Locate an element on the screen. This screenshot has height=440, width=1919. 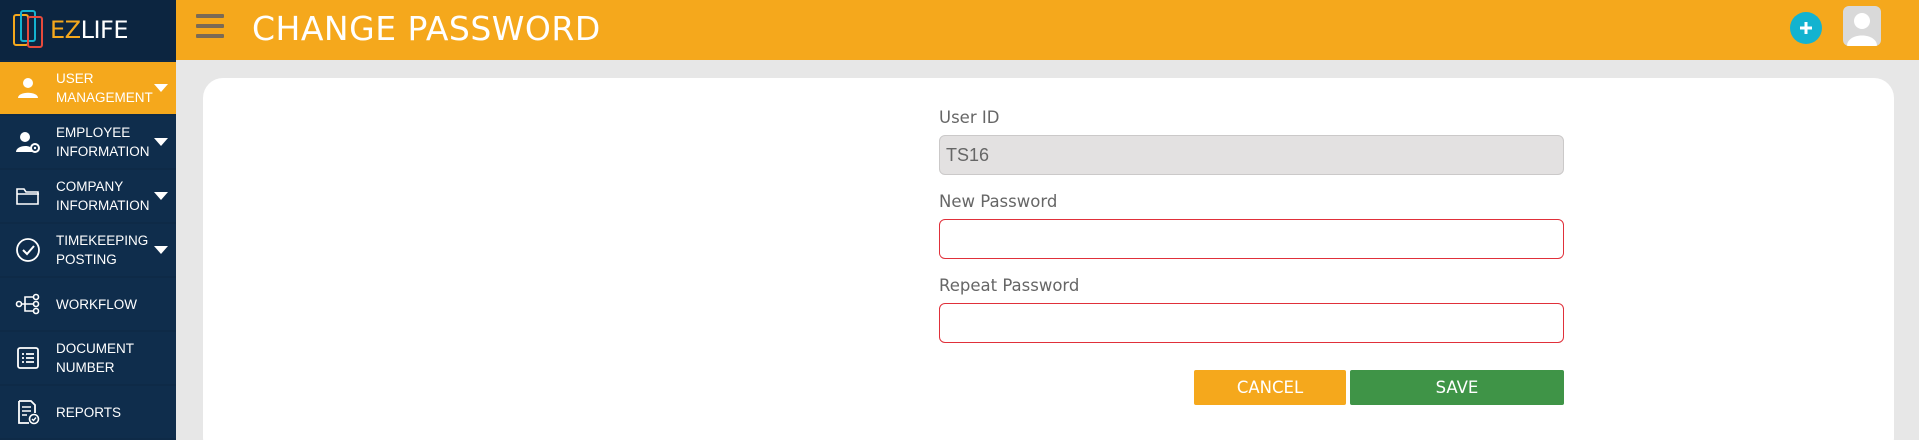
plus-icon is located at coordinates (1806, 28).